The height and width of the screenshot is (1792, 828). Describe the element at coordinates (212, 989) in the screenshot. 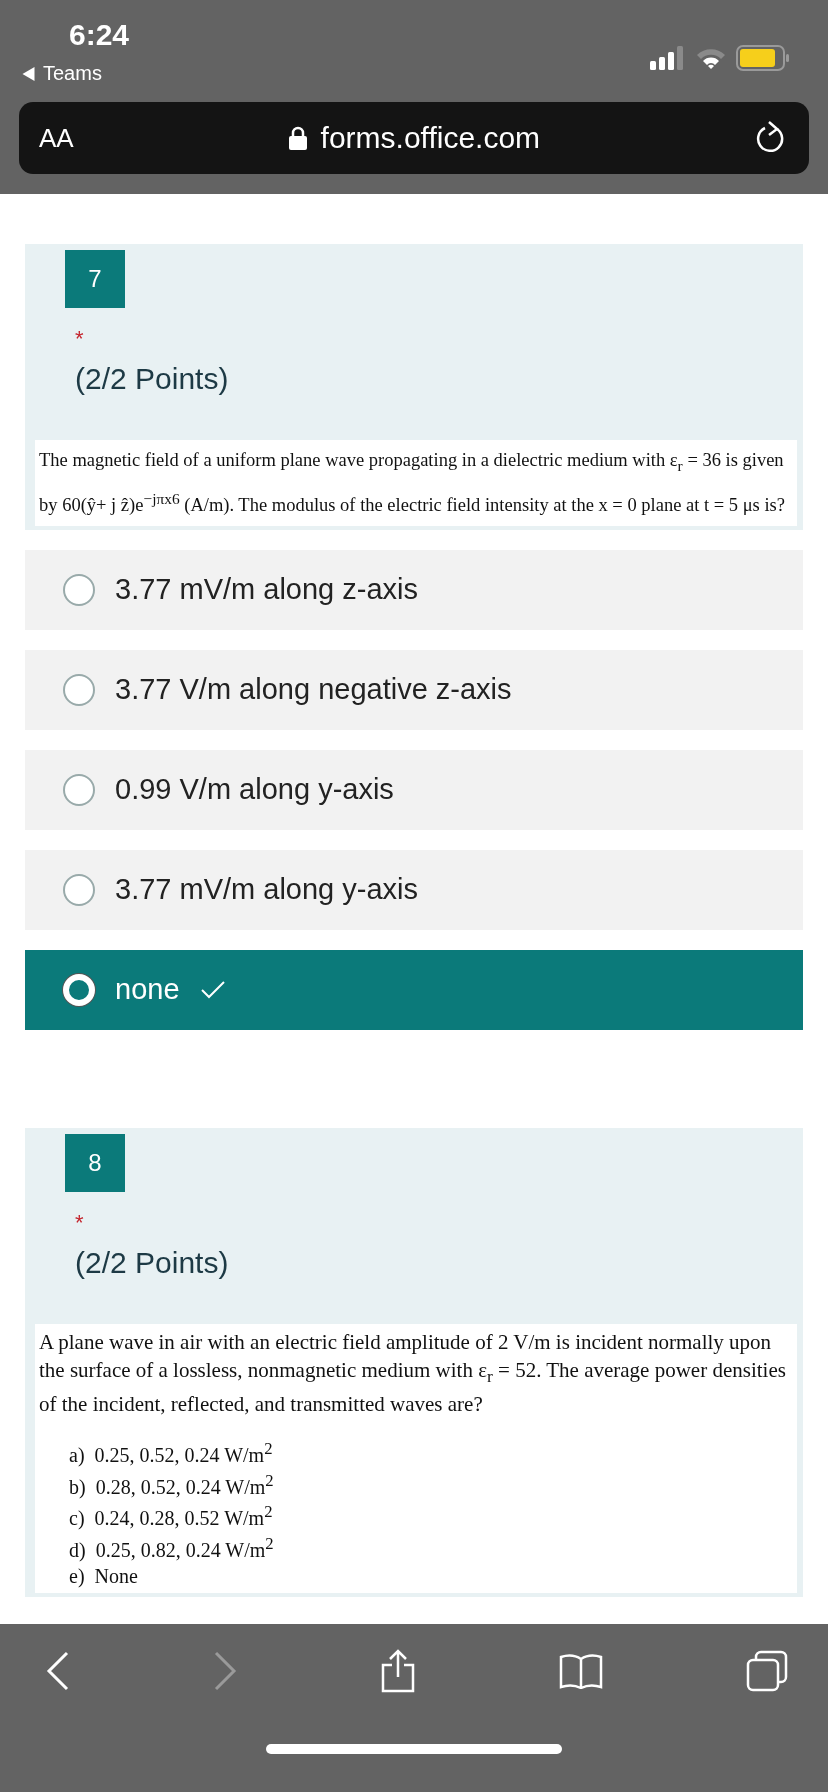

I see `checkmark-icon` at that location.